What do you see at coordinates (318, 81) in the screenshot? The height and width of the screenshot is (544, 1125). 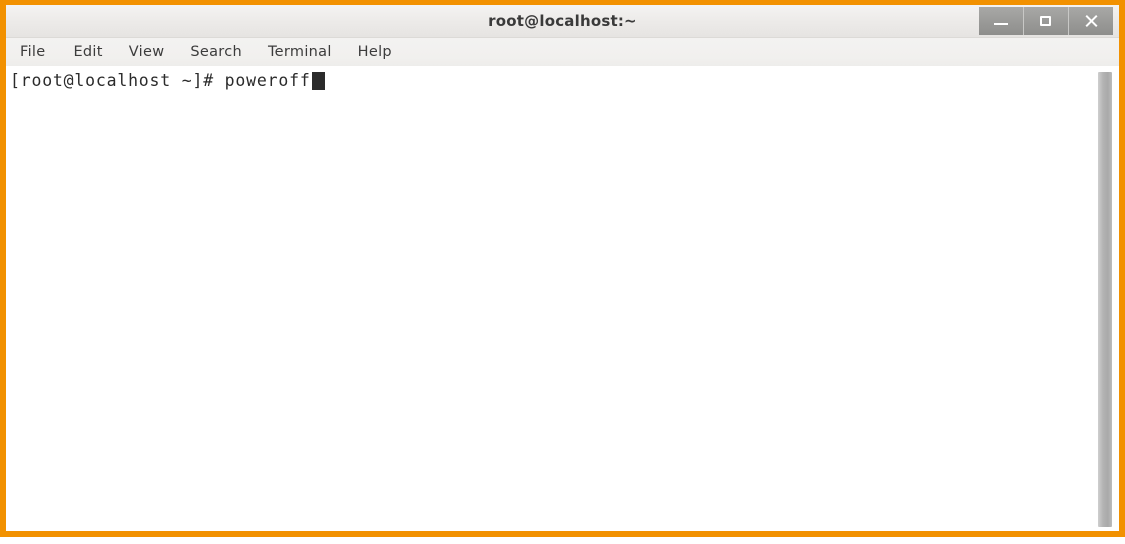 I see `text-cursor` at bounding box center [318, 81].